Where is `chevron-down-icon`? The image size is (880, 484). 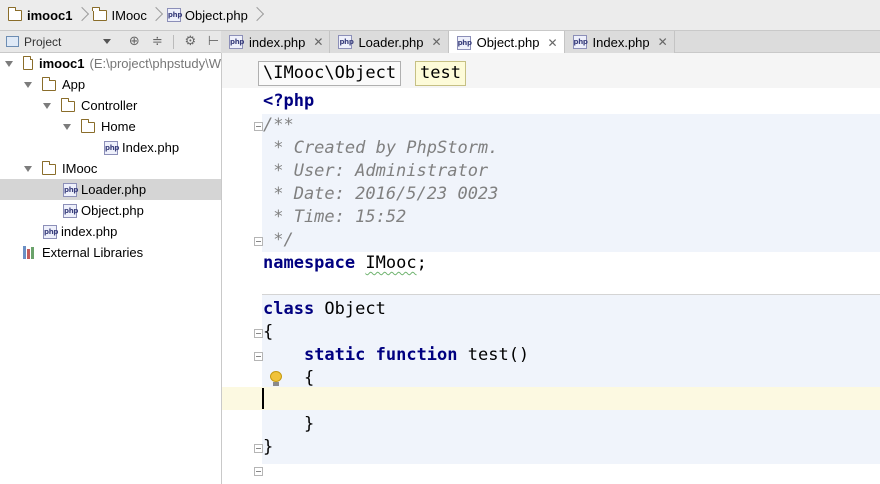 chevron-down-icon is located at coordinates (107, 41).